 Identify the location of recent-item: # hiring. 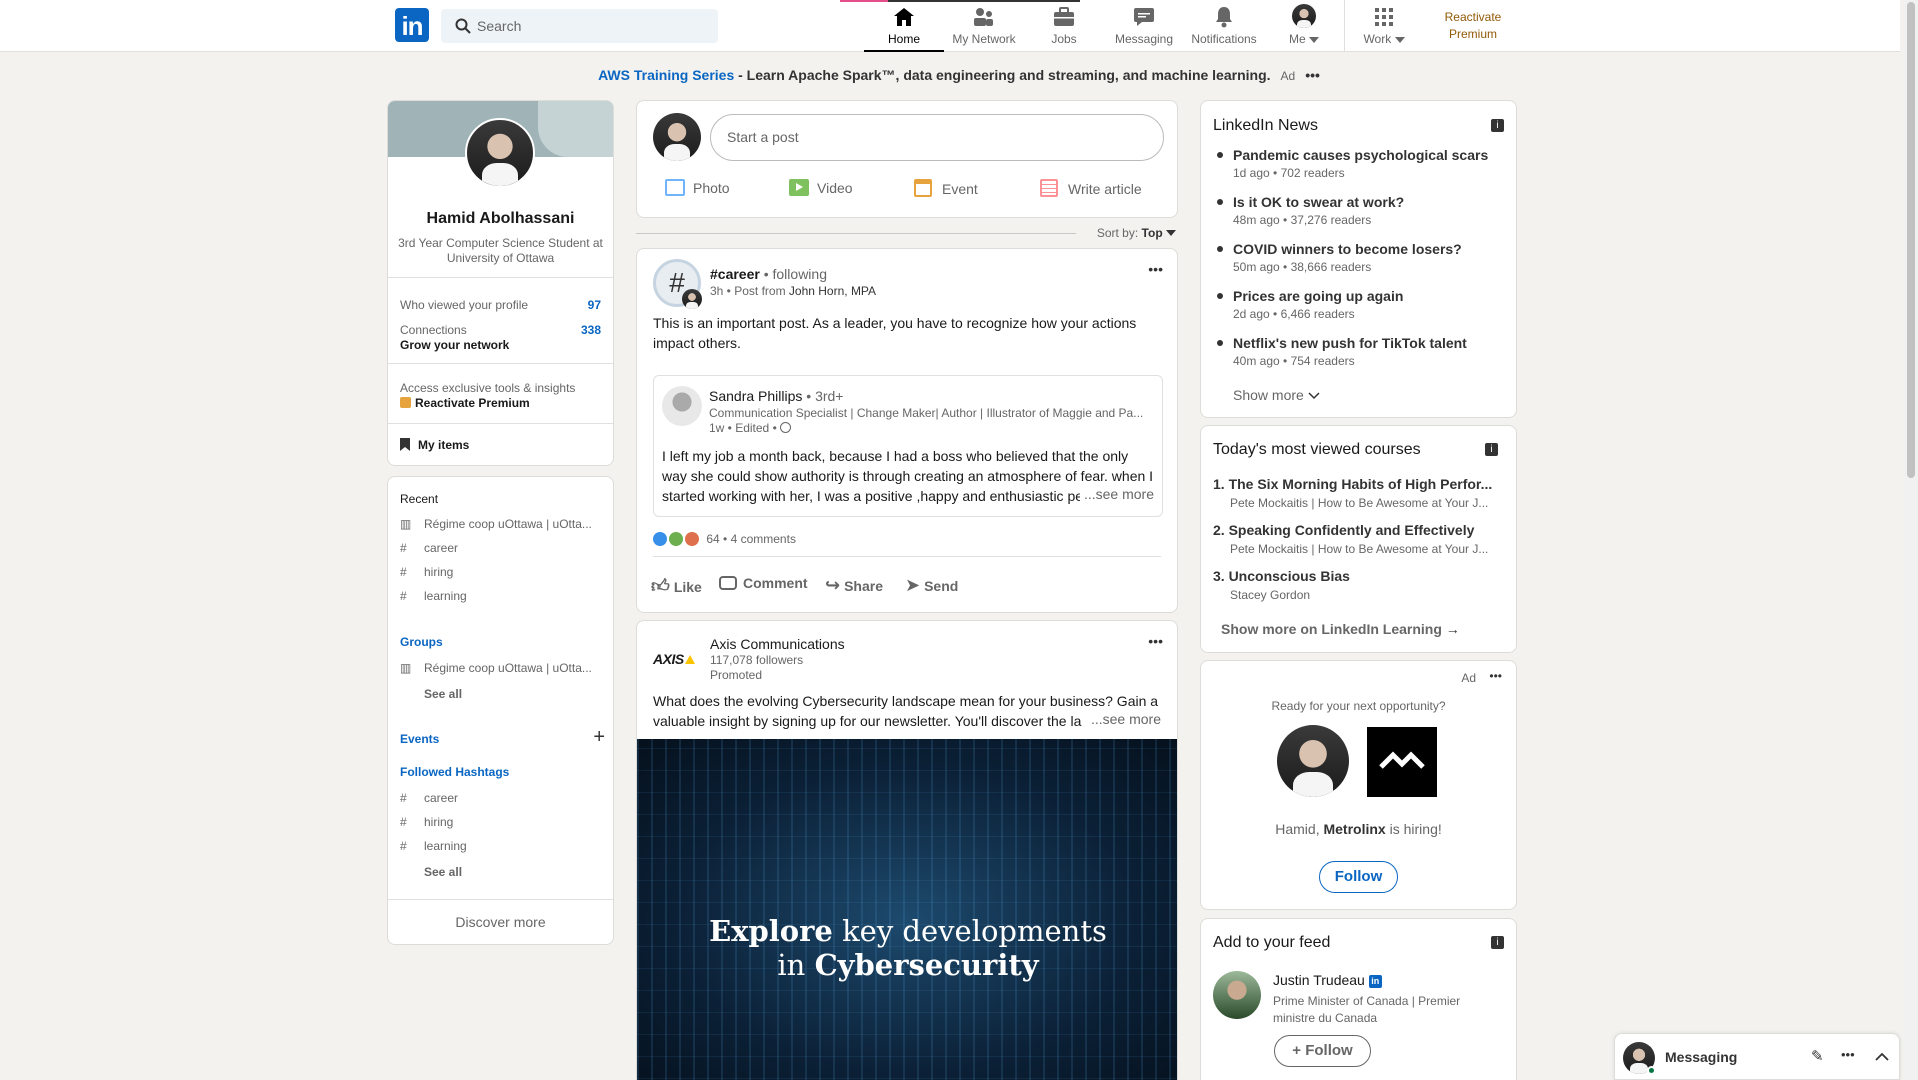
(426, 572).